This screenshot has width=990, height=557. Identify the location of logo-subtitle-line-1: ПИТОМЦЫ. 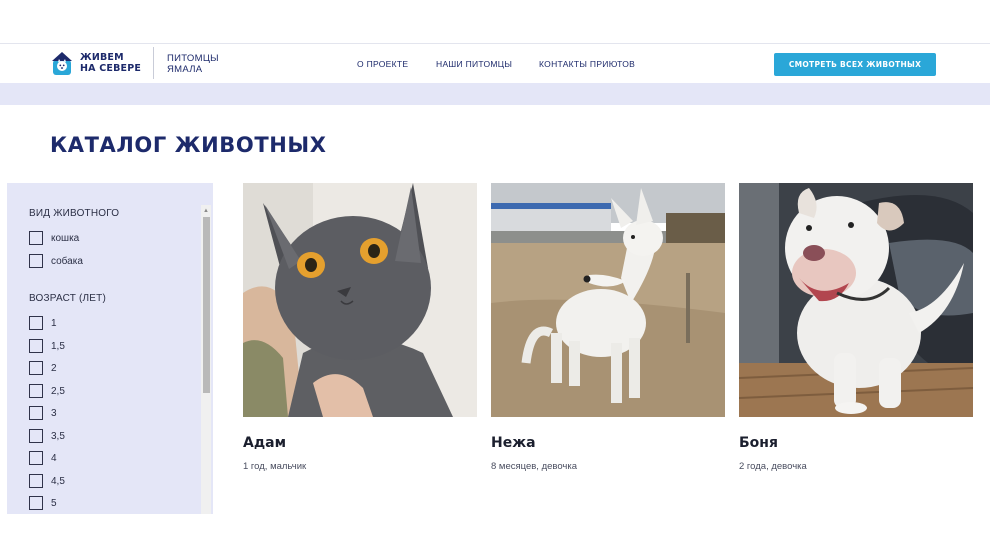
(193, 58).